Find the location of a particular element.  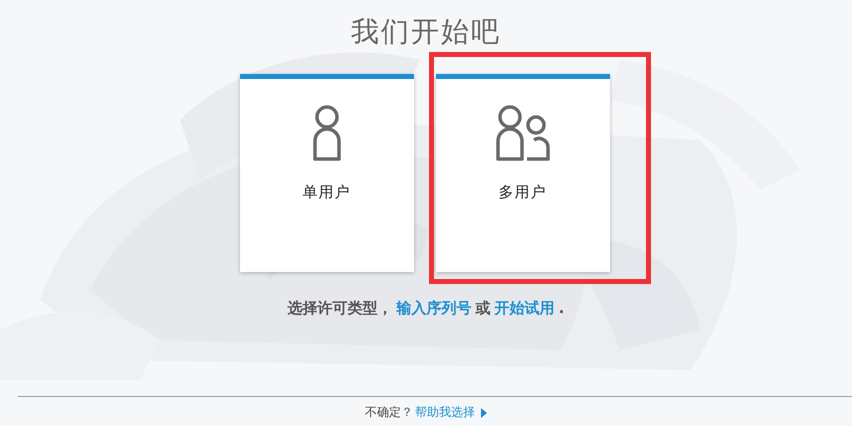

play-icon is located at coordinates (484, 413).